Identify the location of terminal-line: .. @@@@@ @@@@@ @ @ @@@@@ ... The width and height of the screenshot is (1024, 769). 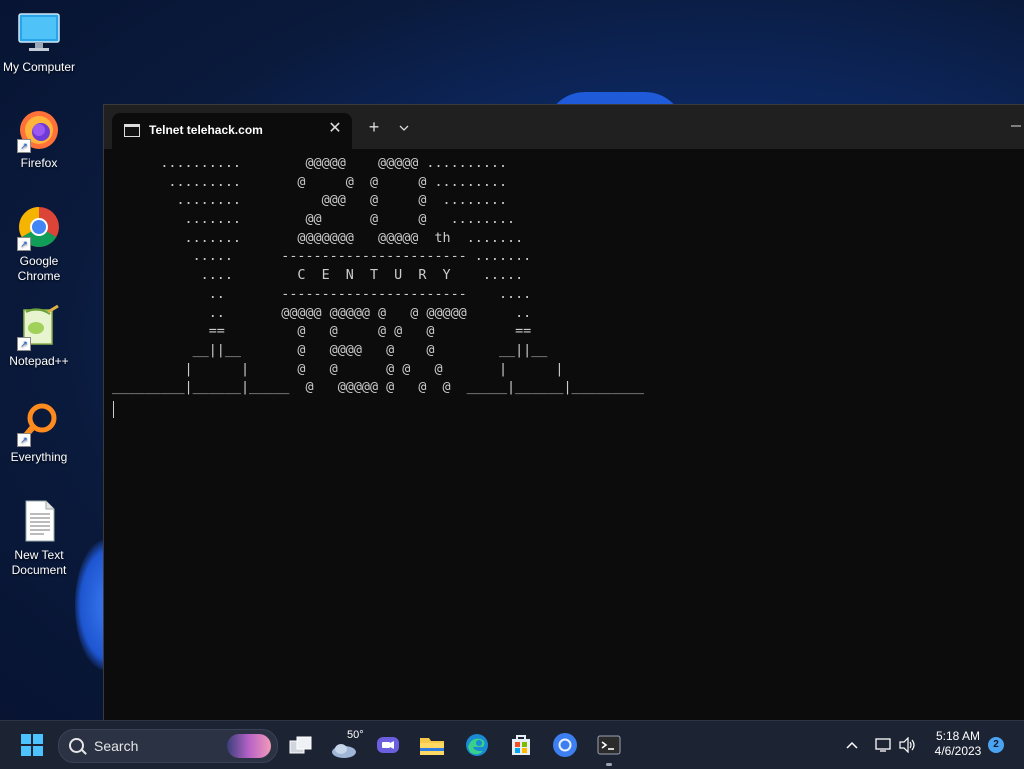
(322, 313).